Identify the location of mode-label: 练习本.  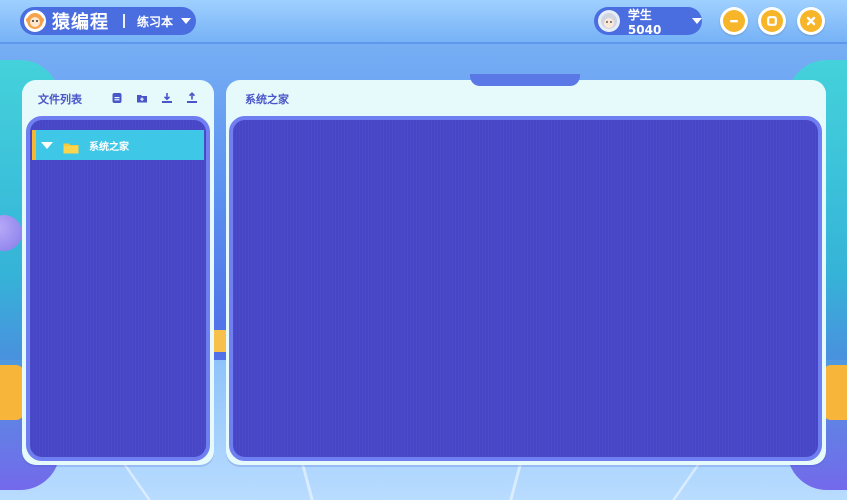
(155, 21).